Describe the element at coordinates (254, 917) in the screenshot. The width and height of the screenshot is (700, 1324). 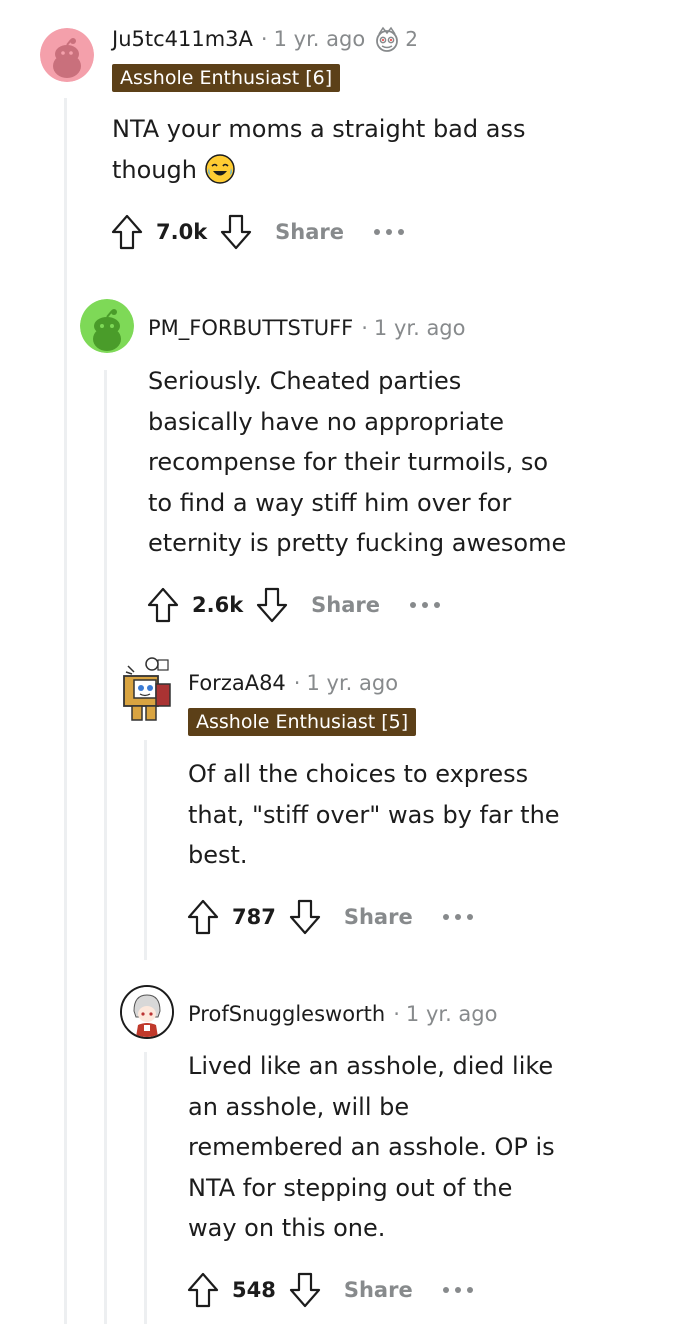
I see `vote-score: 787` at that location.